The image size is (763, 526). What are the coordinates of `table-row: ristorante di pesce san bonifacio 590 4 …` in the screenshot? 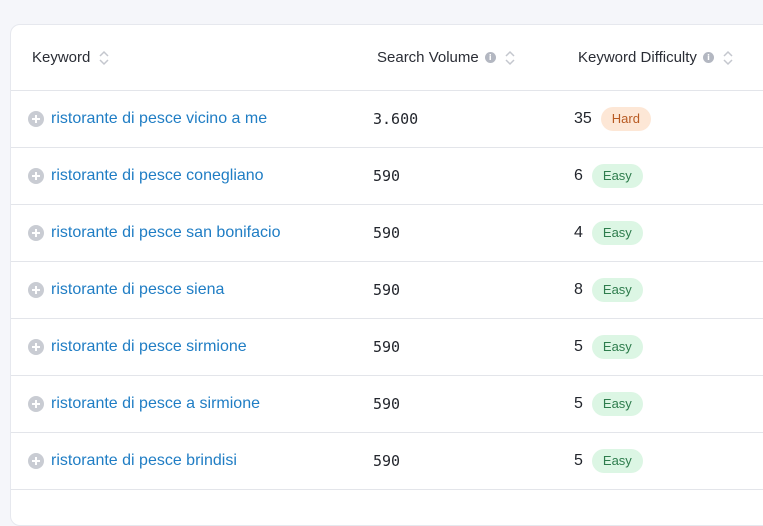 It's located at (387, 233).